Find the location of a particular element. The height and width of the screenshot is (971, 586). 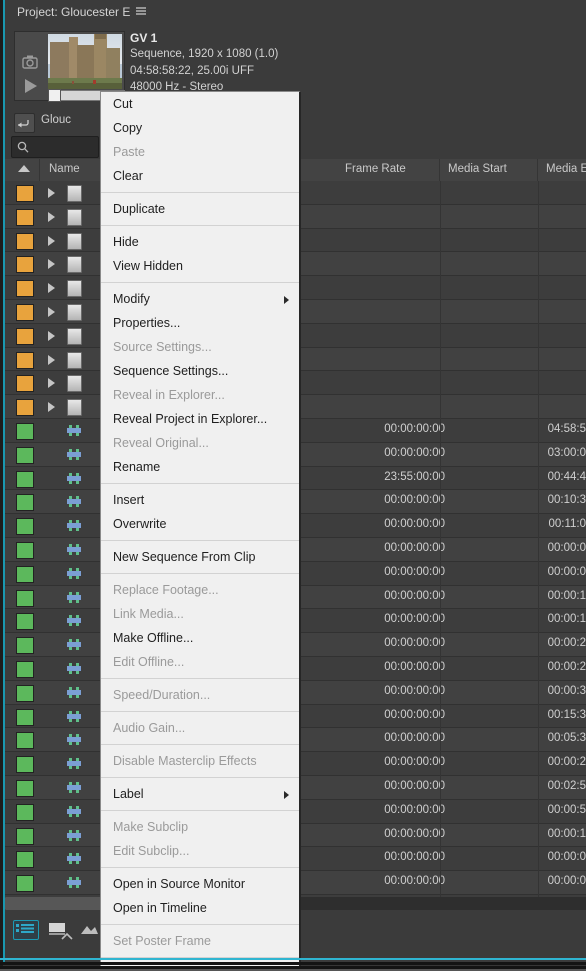

hamburger-menu-icon is located at coordinates (141, 12).